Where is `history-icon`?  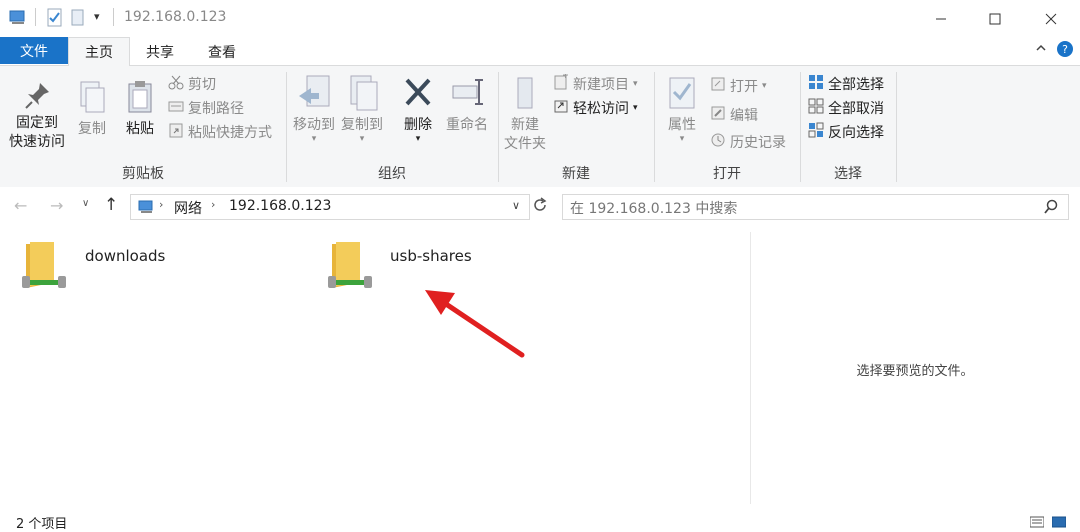
history-icon is located at coordinates (718, 142).